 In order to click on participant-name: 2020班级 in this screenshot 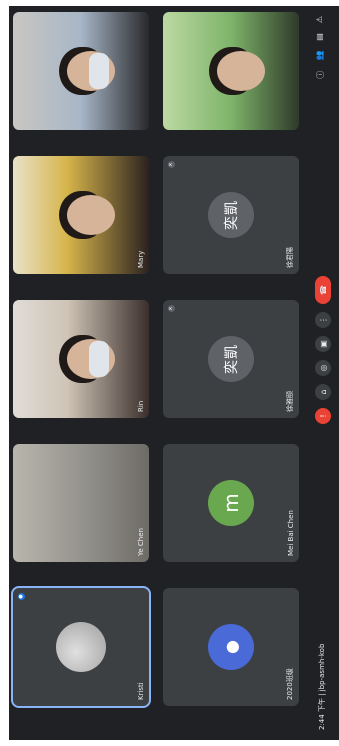, I will do `click(290, 684)`.